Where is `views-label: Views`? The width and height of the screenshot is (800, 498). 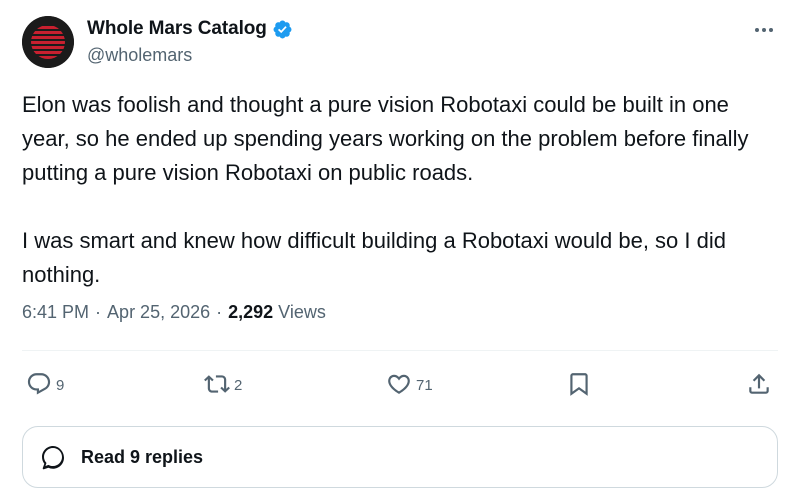 views-label: Views is located at coordinates (302, 312).